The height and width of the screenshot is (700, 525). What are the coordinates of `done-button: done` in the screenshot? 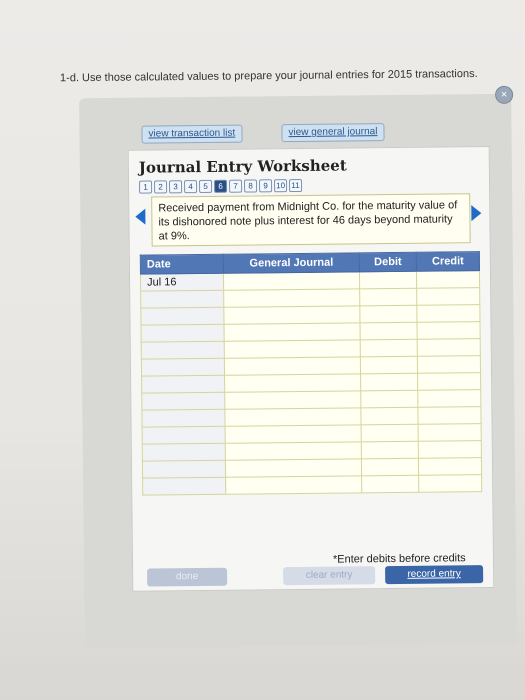 It's located at (187, 577).